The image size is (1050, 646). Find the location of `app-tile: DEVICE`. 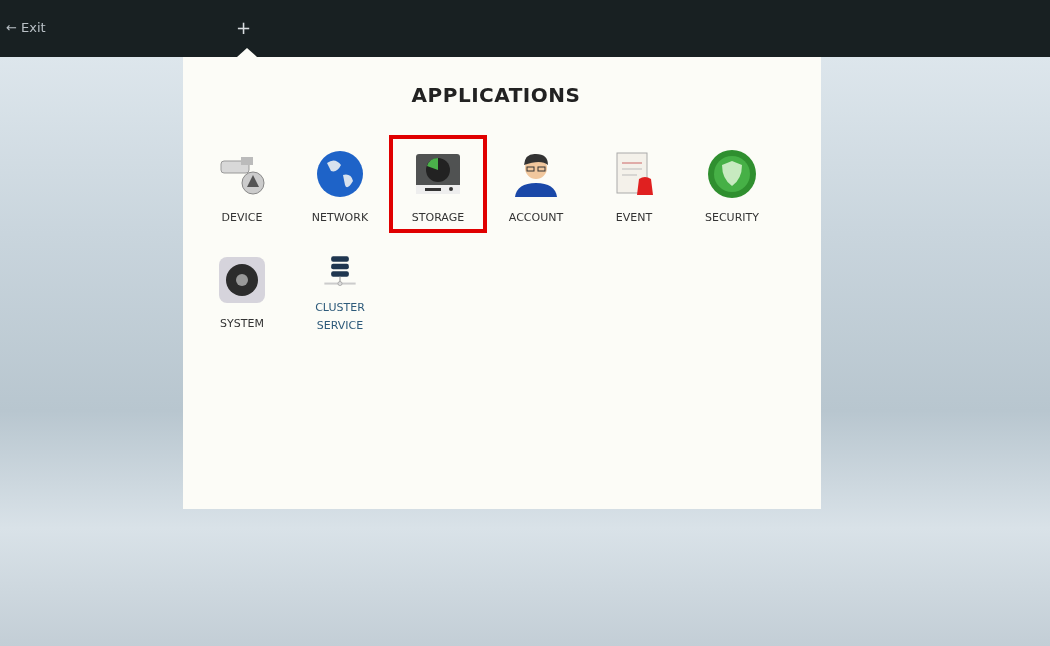

app-tile: DEVICE is located at coordinates (242, 184).